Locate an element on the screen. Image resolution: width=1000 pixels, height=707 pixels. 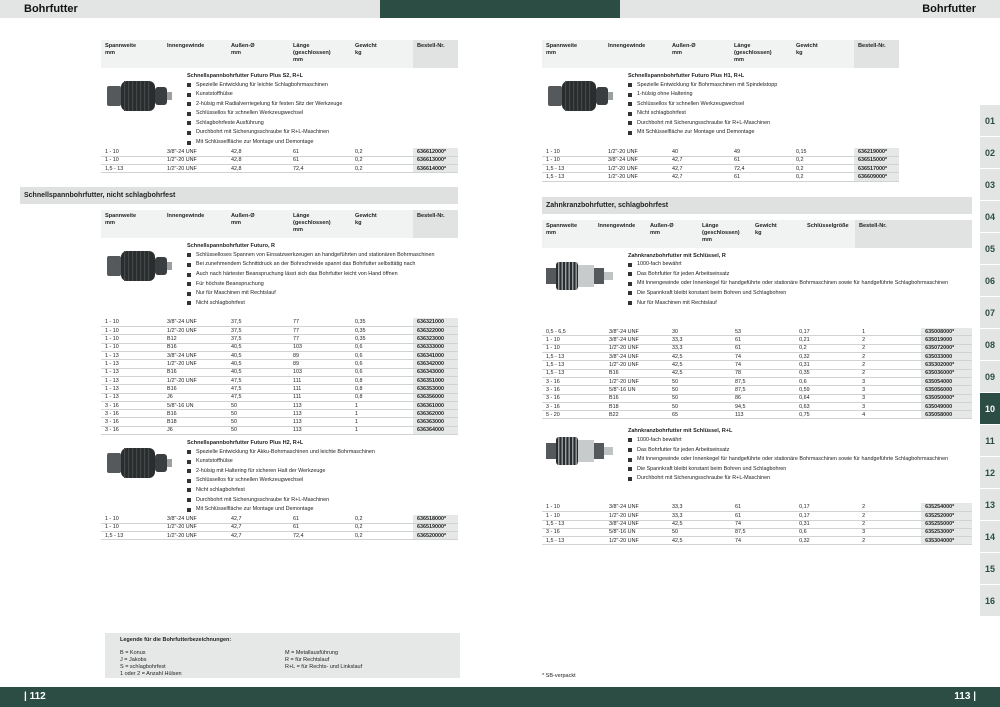
order-number: 636520000* is located at coordinates (435, 536).